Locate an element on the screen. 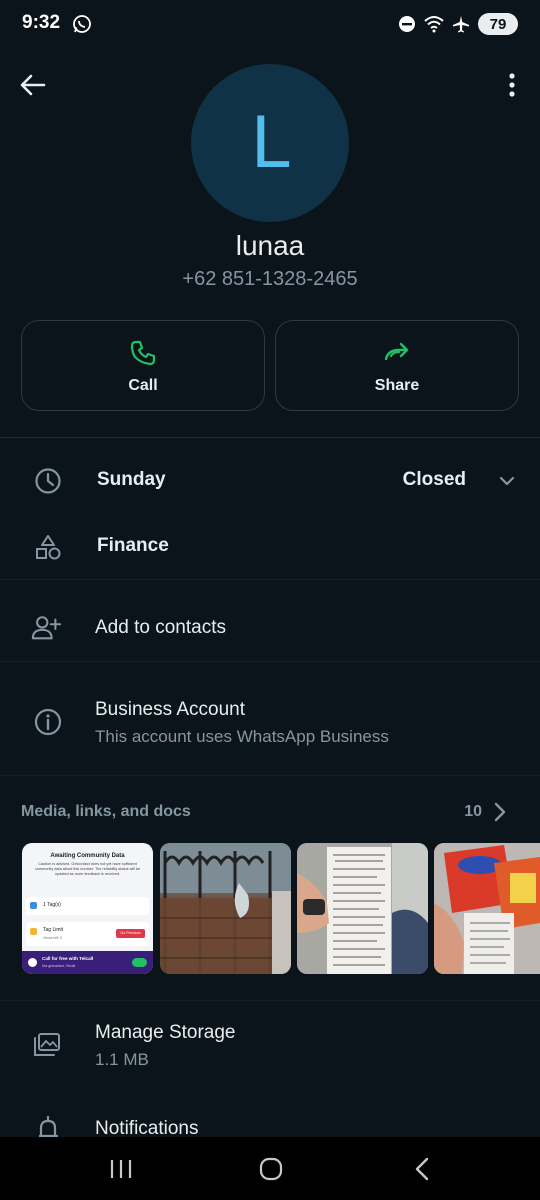  wifi-icon is located at coordinates (434, 24).